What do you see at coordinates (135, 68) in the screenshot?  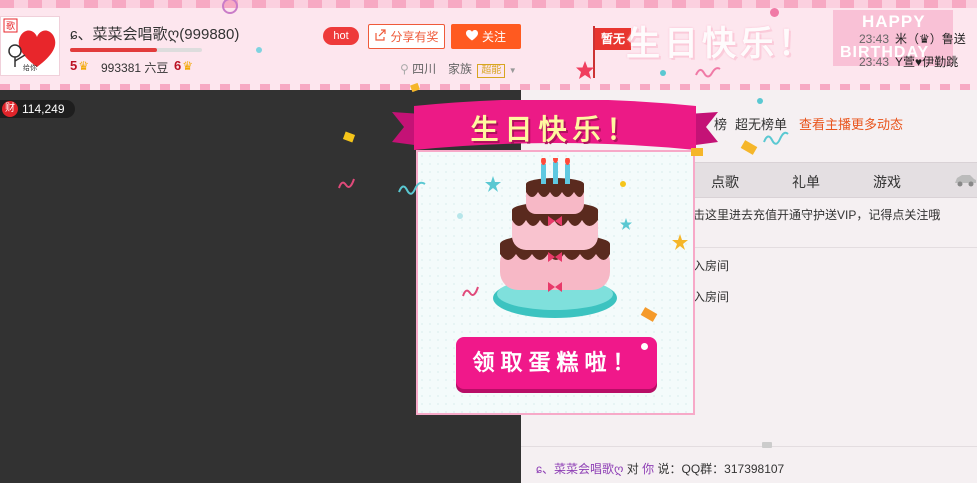 I see `bean-count: 993381 六豆` at bounding box center [135, 68].